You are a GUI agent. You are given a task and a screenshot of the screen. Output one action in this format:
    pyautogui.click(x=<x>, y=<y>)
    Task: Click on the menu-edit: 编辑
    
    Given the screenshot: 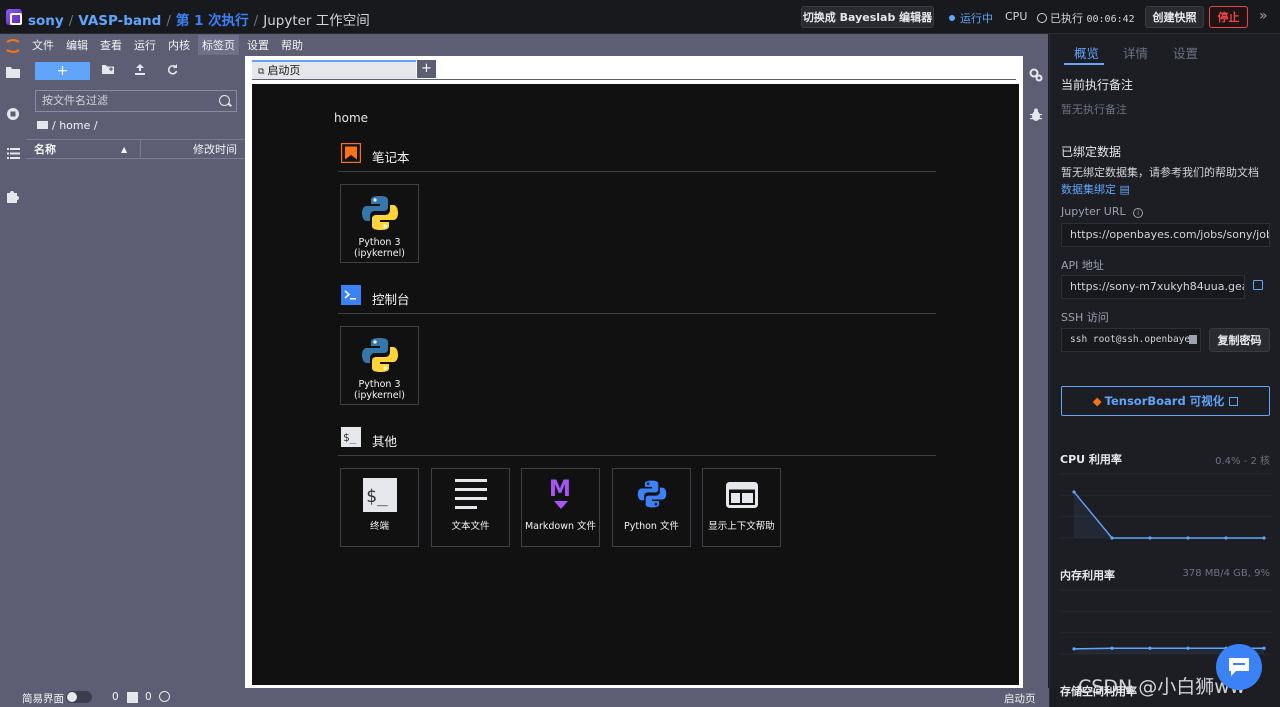 What is the action you would take?
    pyautogui.click(x=77, y=45)
    